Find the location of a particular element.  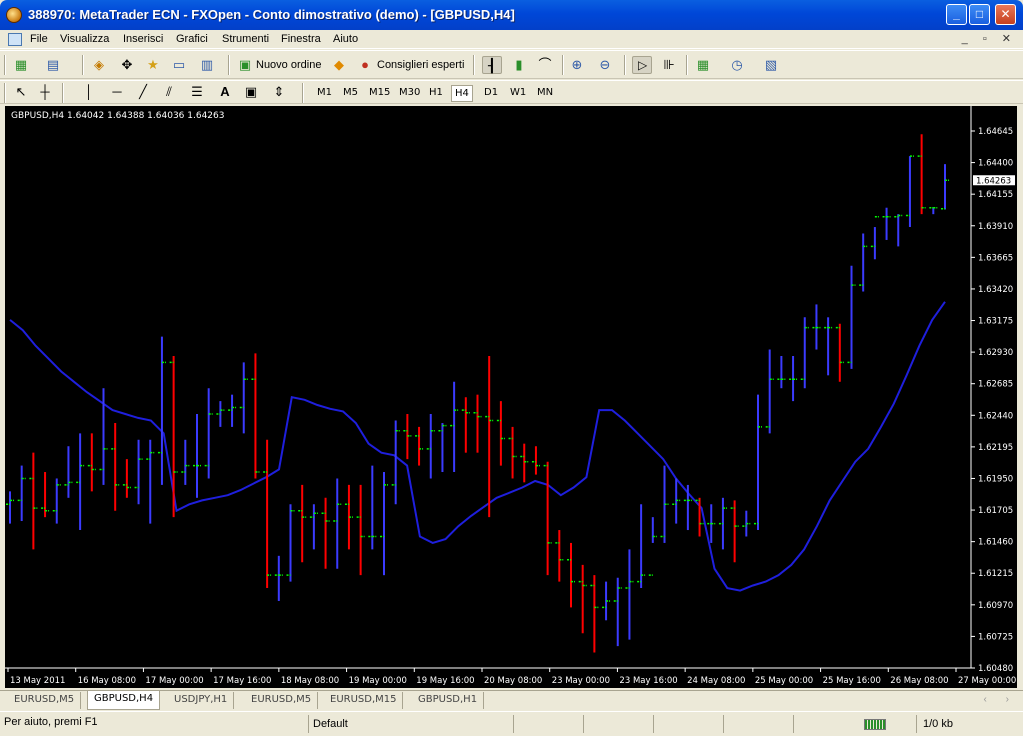

market-watch-icon: ◈ is located at coordinates (99, 65).